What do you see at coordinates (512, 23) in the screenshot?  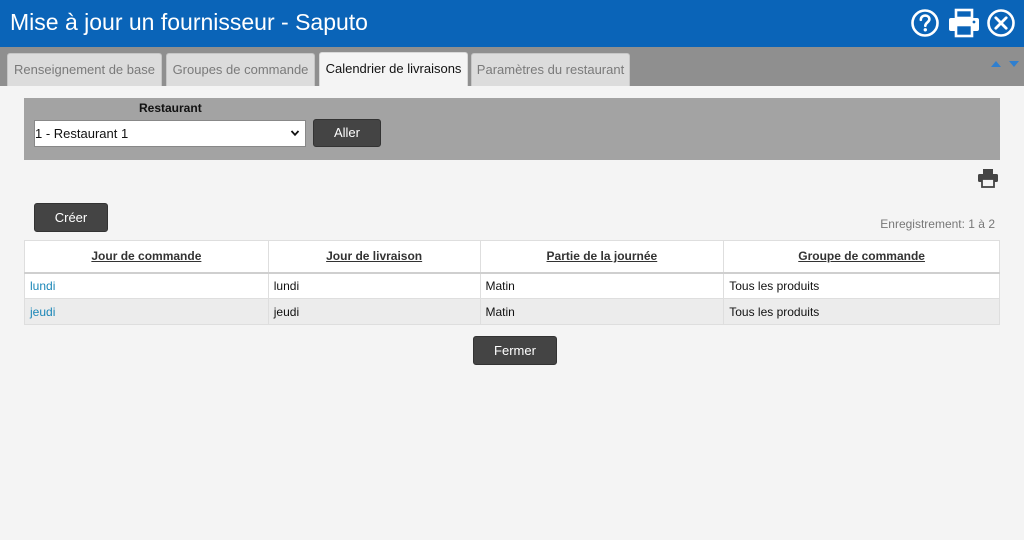 I see `title-bar: Mise à jour un fournisseur - Saputo` at bounding box center [512, 23].